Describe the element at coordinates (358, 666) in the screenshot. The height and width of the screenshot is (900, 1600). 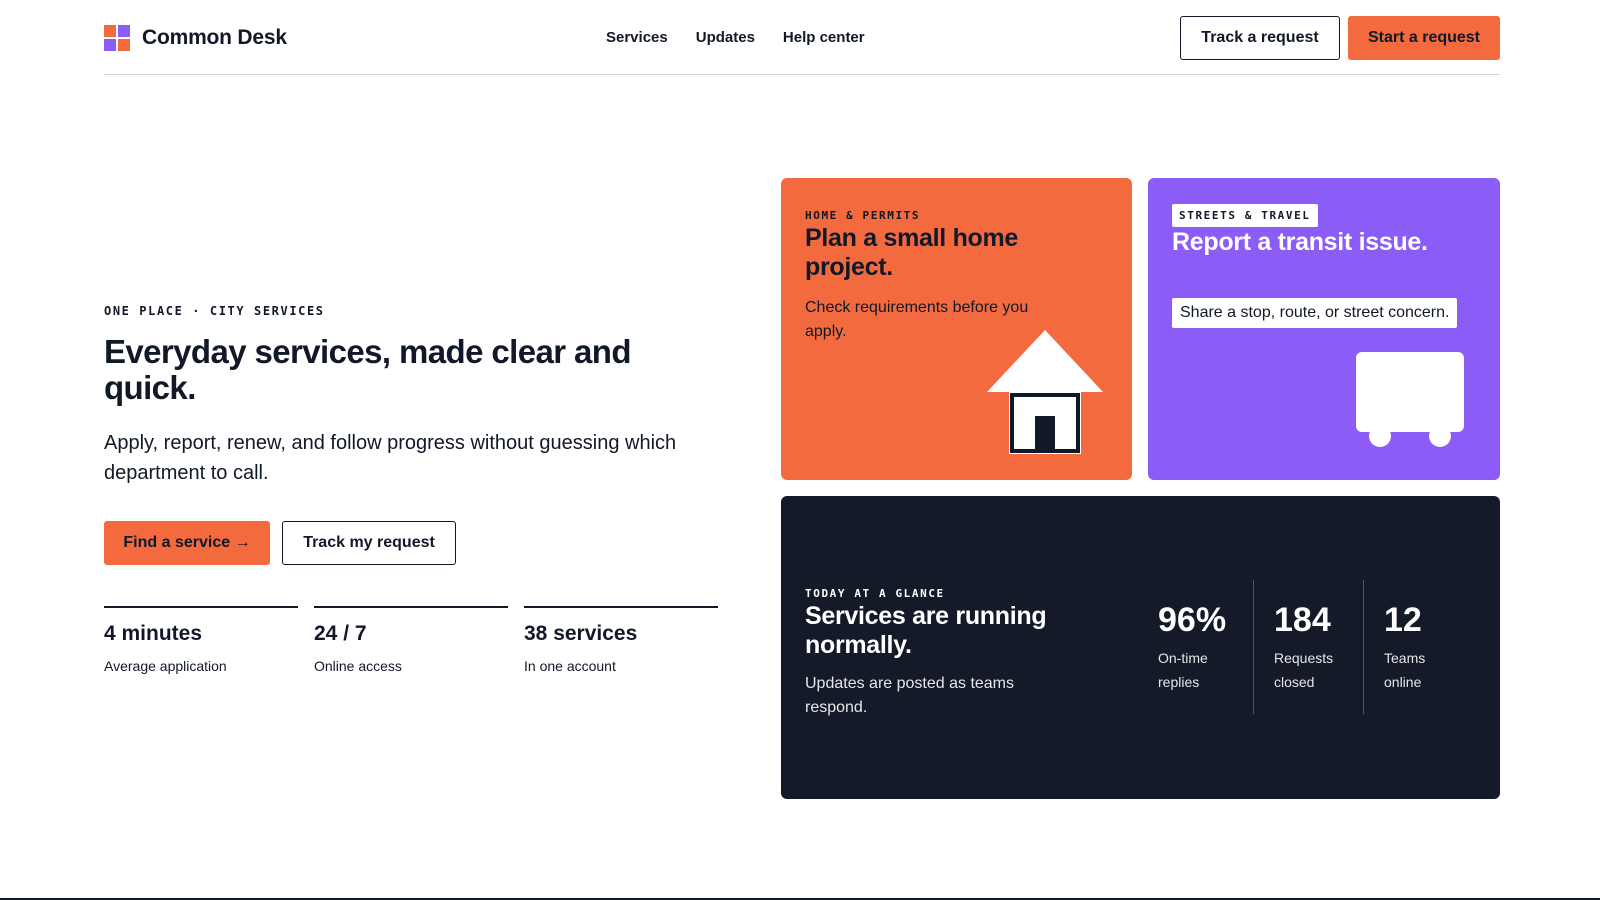
I see `stat-label: Online access` at that location.